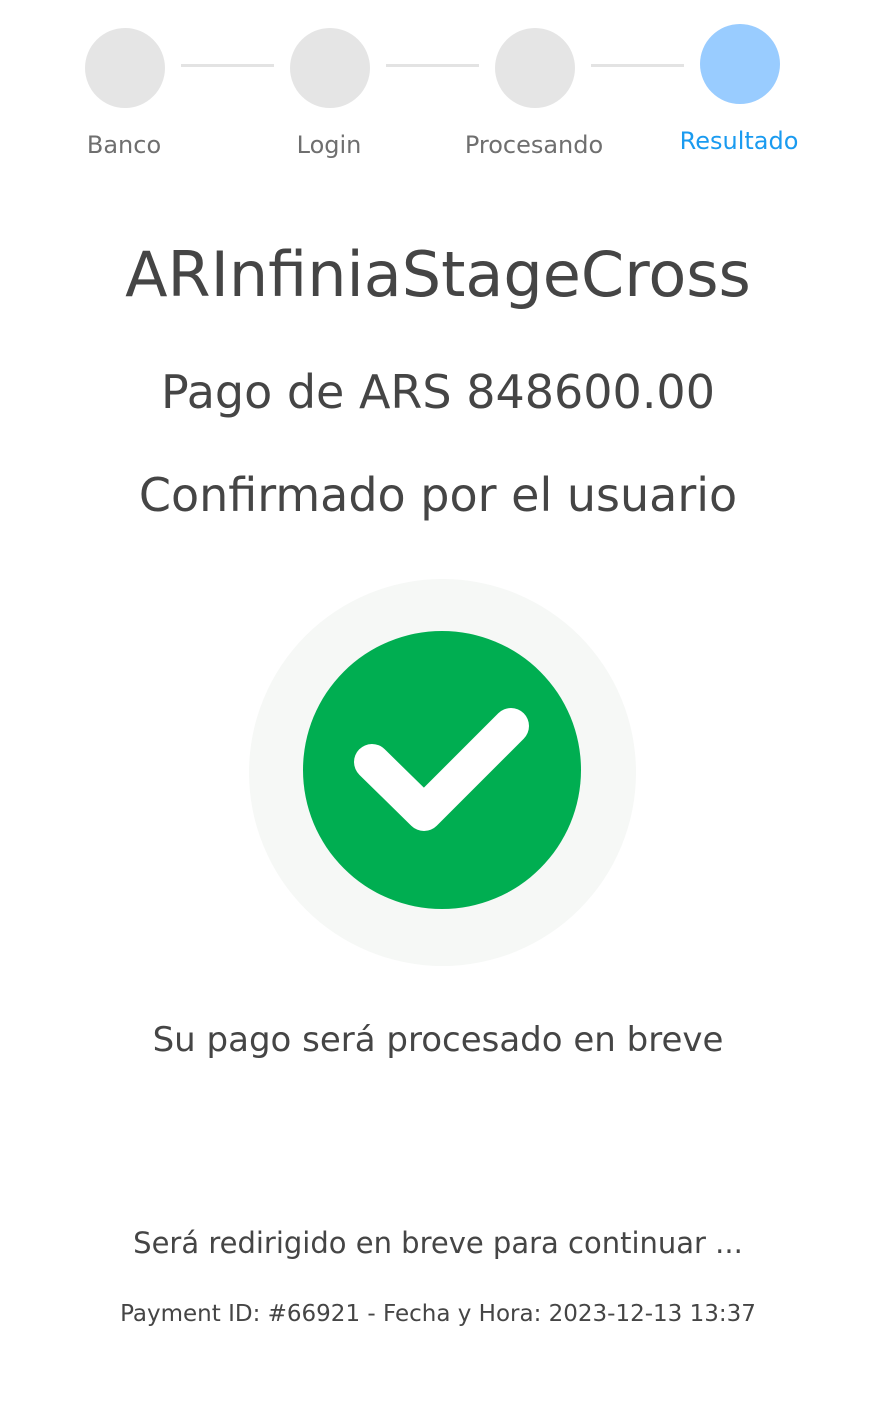  I want to click on step-resultado-circle, so click(740, 64).